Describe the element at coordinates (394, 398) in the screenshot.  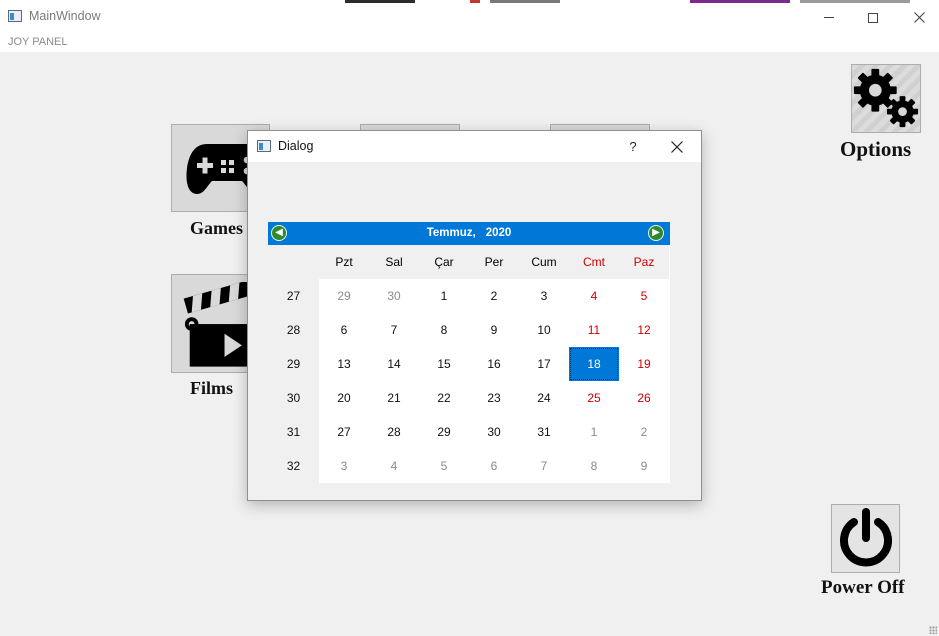
I see `calendar-day: 21` at that location.